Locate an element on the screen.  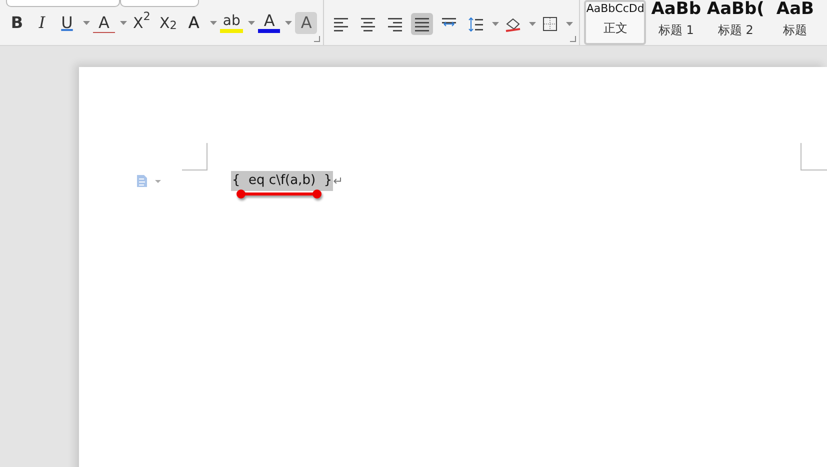
justify-button is located at coordinates (422, 24).